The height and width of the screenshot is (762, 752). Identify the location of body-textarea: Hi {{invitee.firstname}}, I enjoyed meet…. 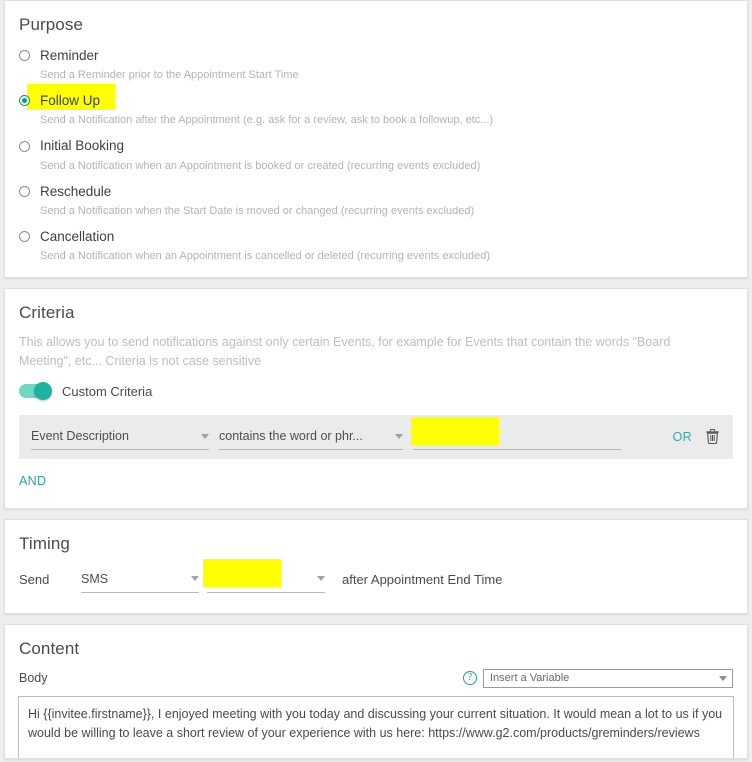
(376, 726).